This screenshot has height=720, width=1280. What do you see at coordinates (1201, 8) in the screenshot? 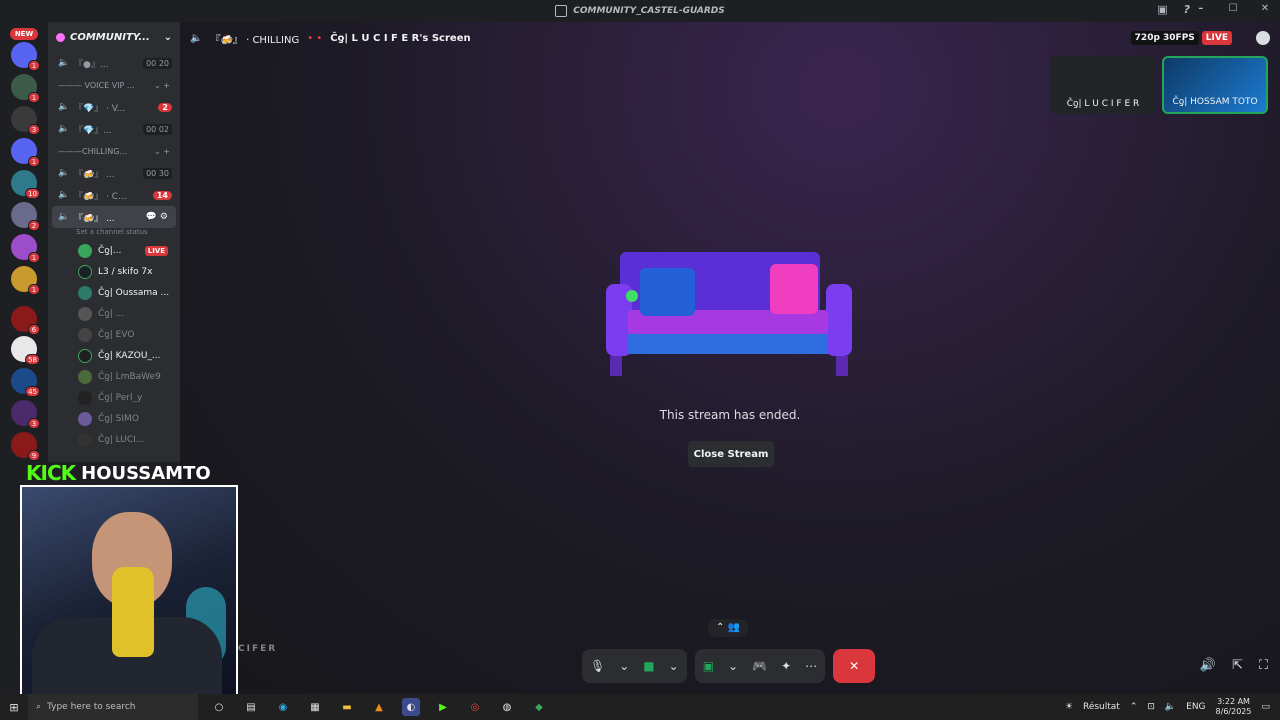
I see `minimize-button: –` at bounding box center [1201, 8].